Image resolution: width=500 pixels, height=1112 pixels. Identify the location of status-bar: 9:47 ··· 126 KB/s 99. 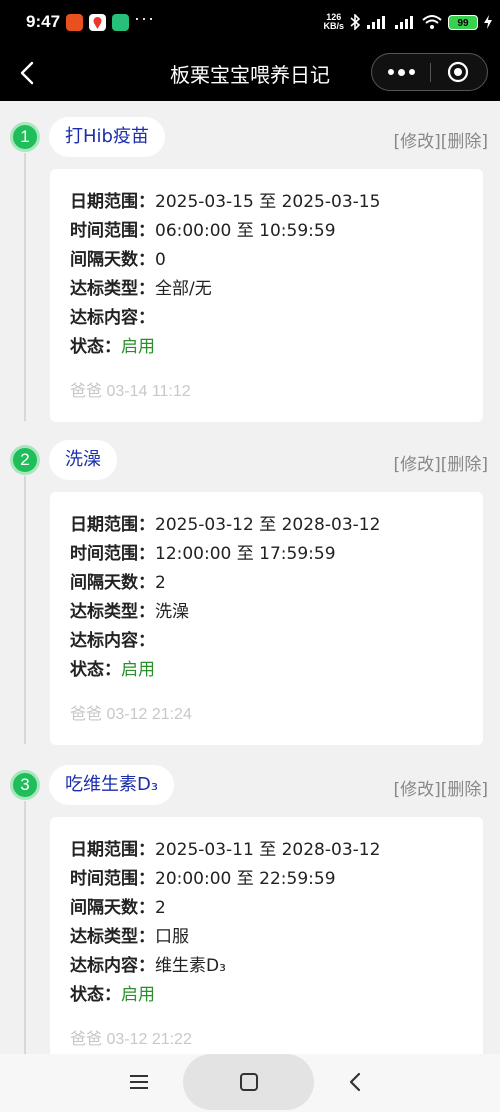
(250, 22).